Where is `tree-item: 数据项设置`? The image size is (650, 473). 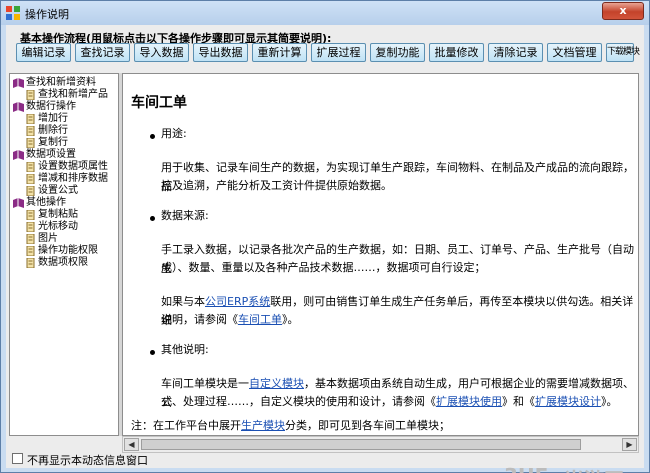
tree-item: 数据项设置 is located at coordinates (44, 155).